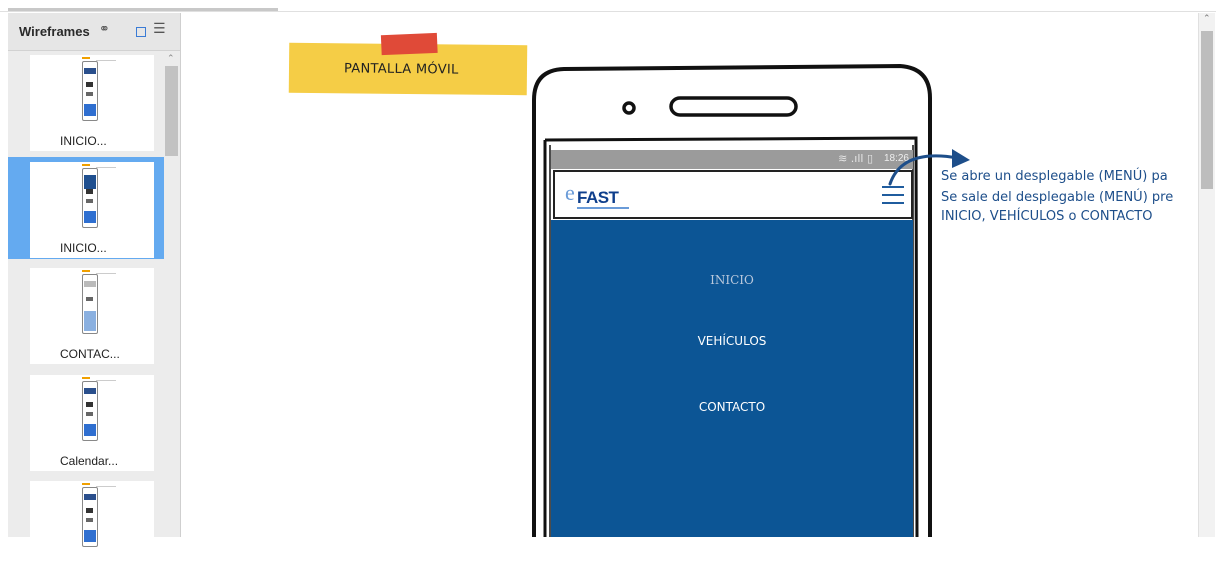  I want to click on sticky-note-label: PANTALLA MÓVIL, so click(401, 69).